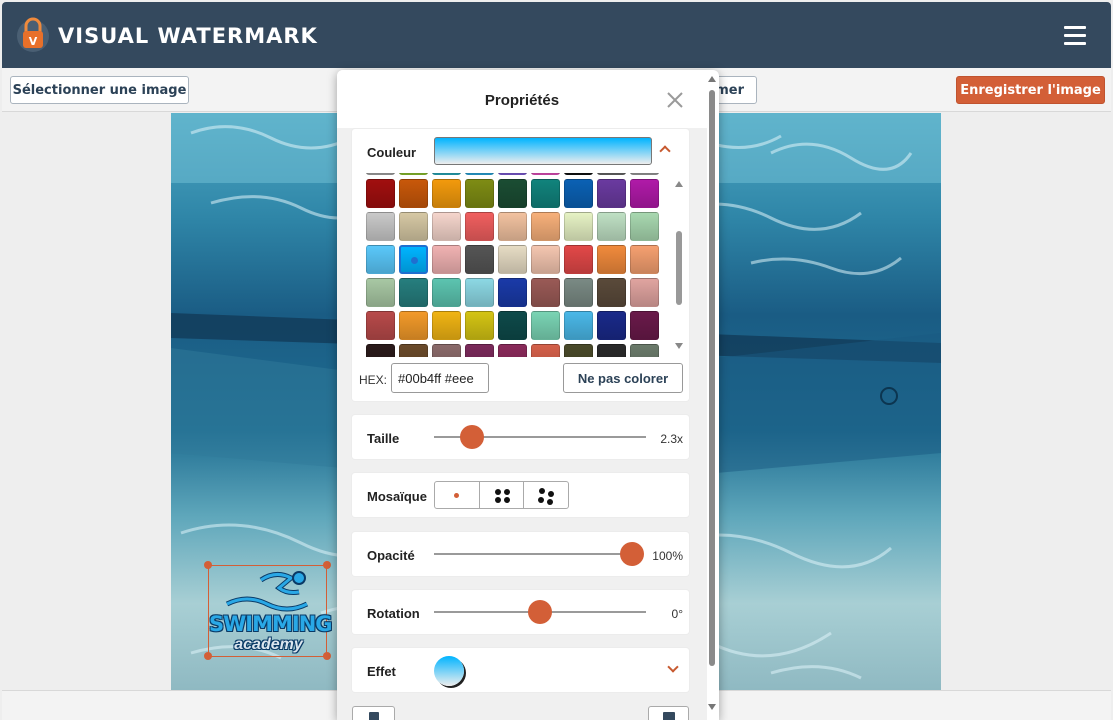 This screenshot has width=1113, height=720. Describe the element at coordinates (502, 495) in the screenshot. I see `mosaic-grid-option` at that location.